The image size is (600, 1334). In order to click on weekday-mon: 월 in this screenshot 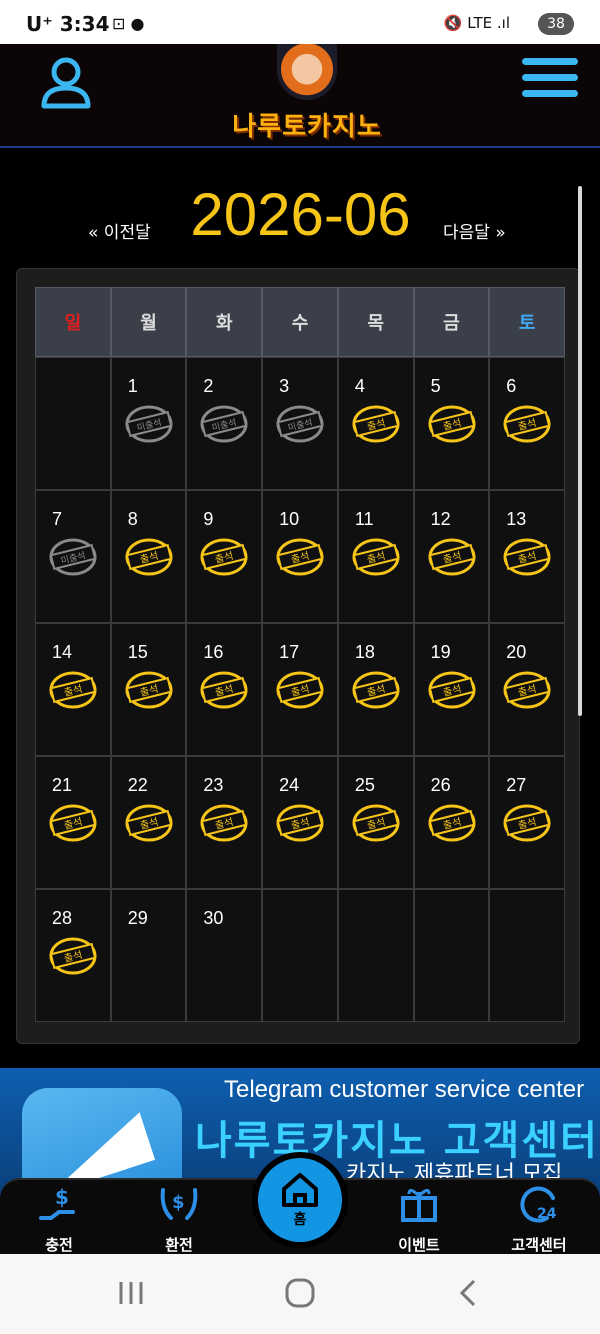, I will do `click(148, 322)`.